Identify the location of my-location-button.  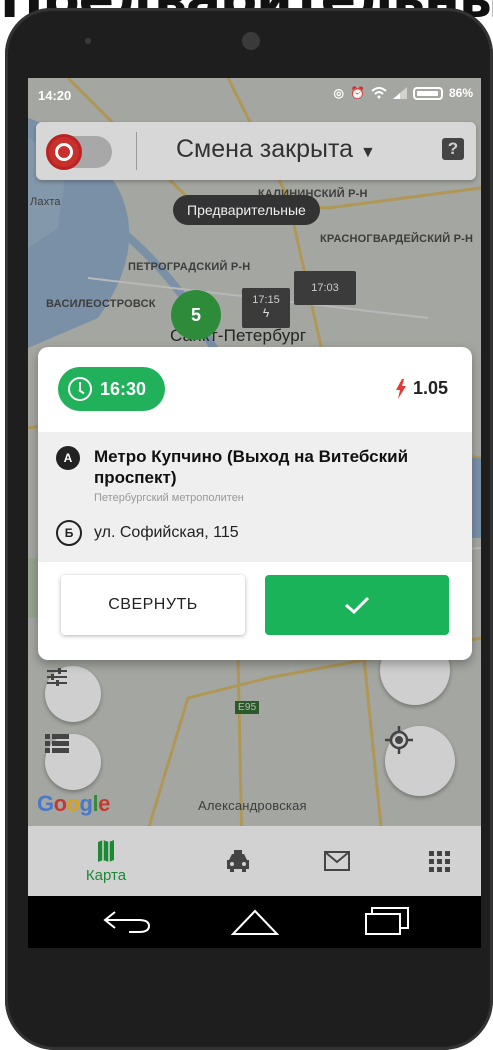
(420, 761).